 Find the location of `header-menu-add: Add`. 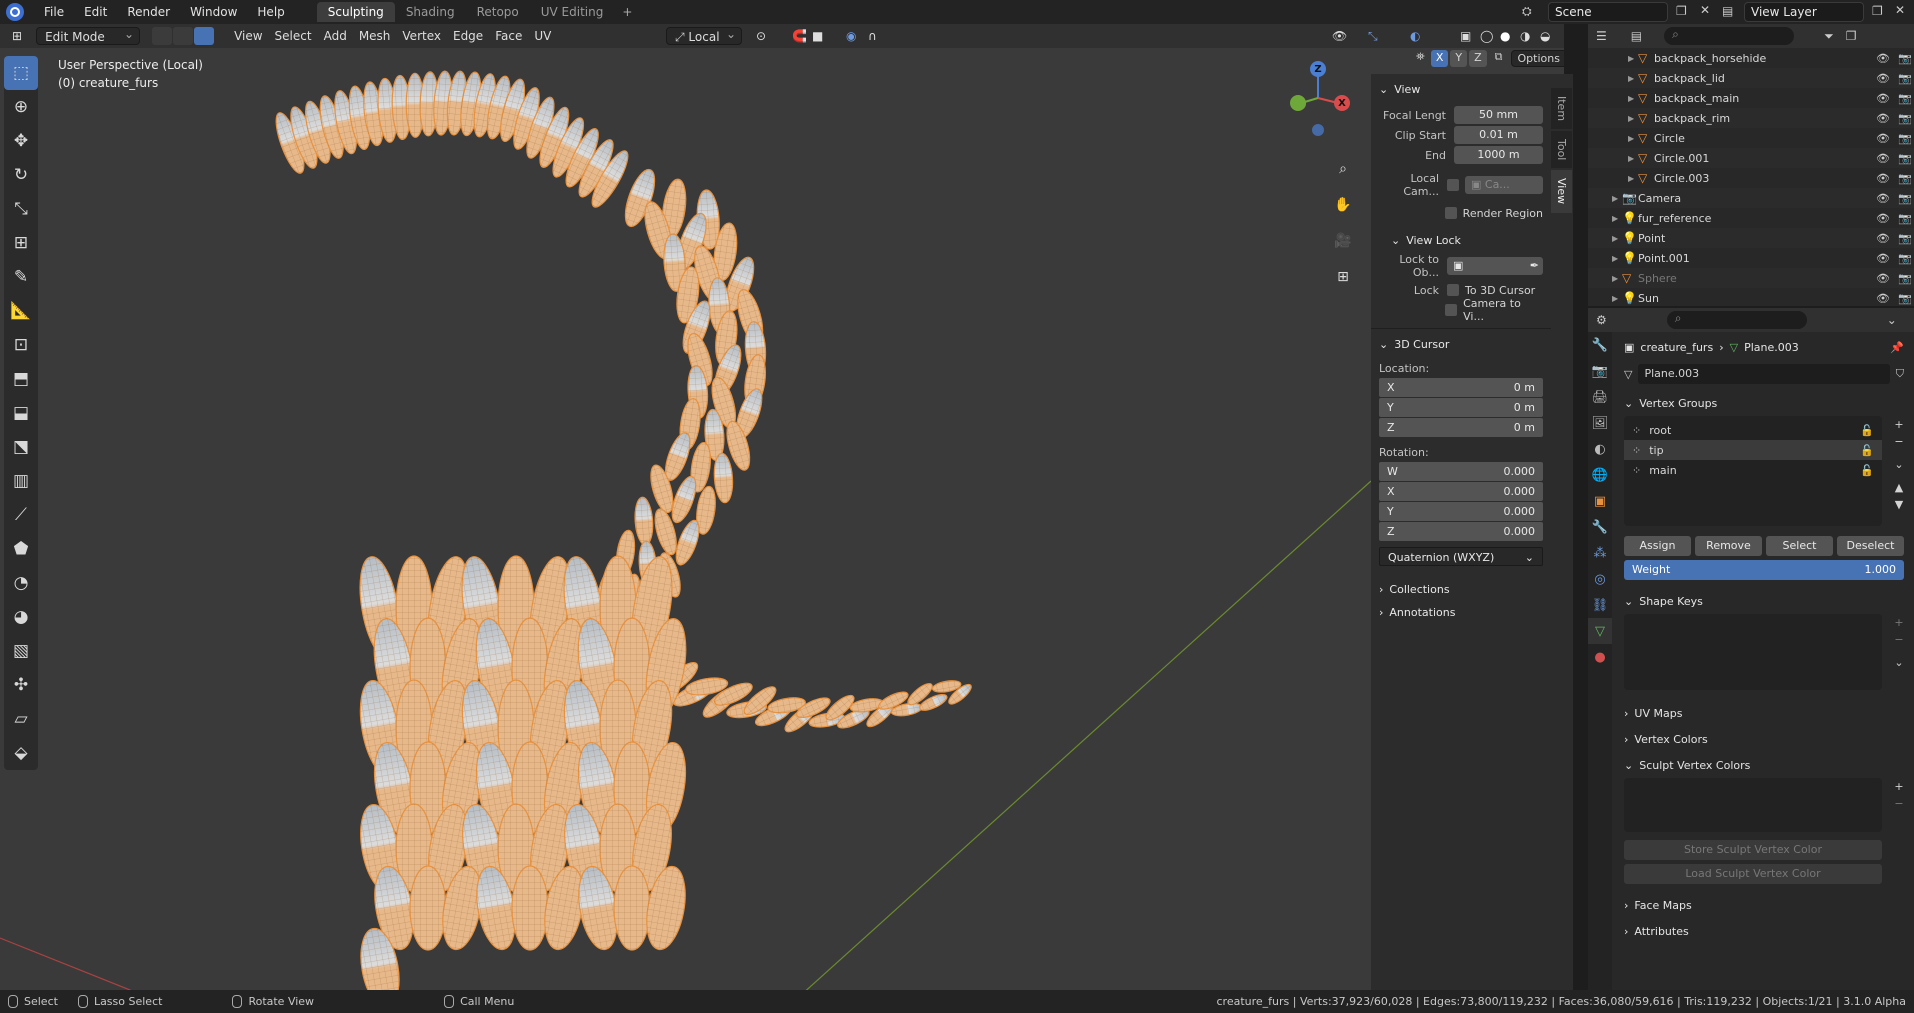

header-menu-add: Add is located at coordinates (335, 36).